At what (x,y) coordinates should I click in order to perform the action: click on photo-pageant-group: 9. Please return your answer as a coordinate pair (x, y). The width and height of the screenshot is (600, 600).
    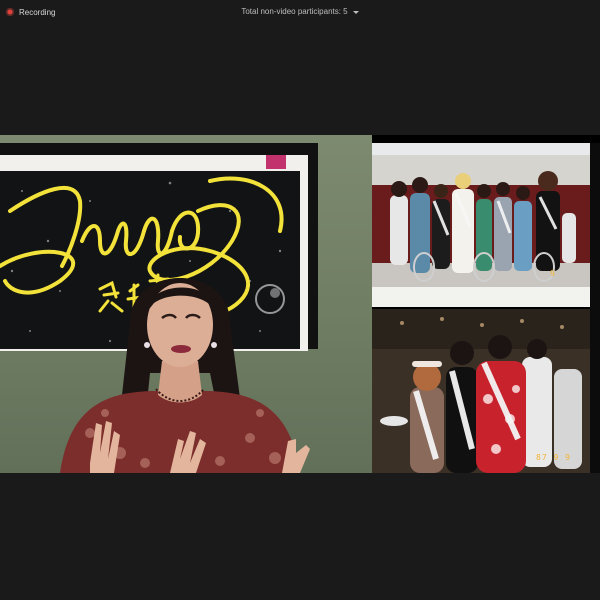
    Looking at the image, I should click on (481, 225).